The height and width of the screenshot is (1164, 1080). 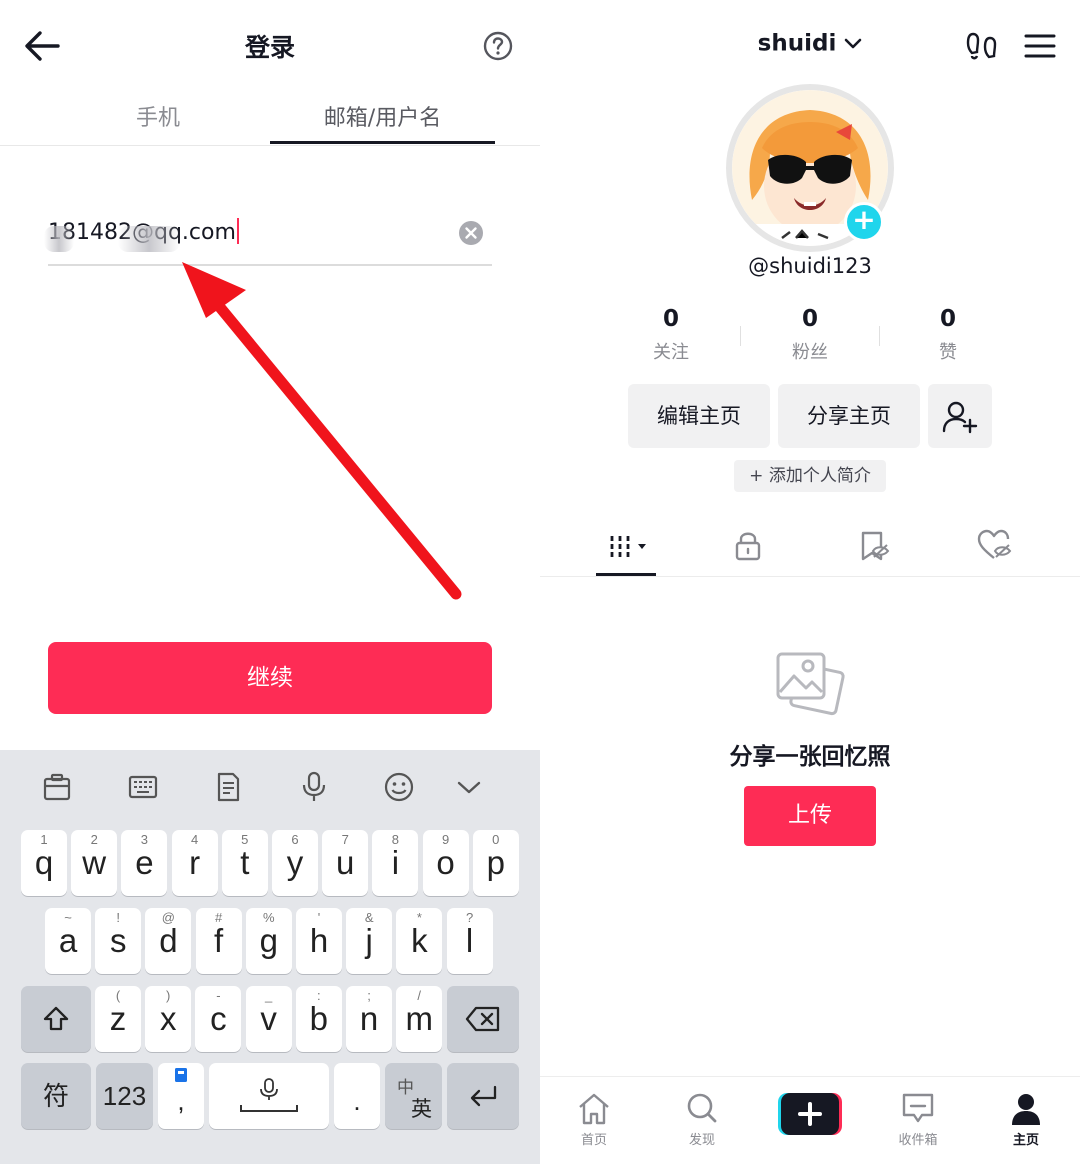 I want to click on key-b: :b, so click(x=318, y=1019).